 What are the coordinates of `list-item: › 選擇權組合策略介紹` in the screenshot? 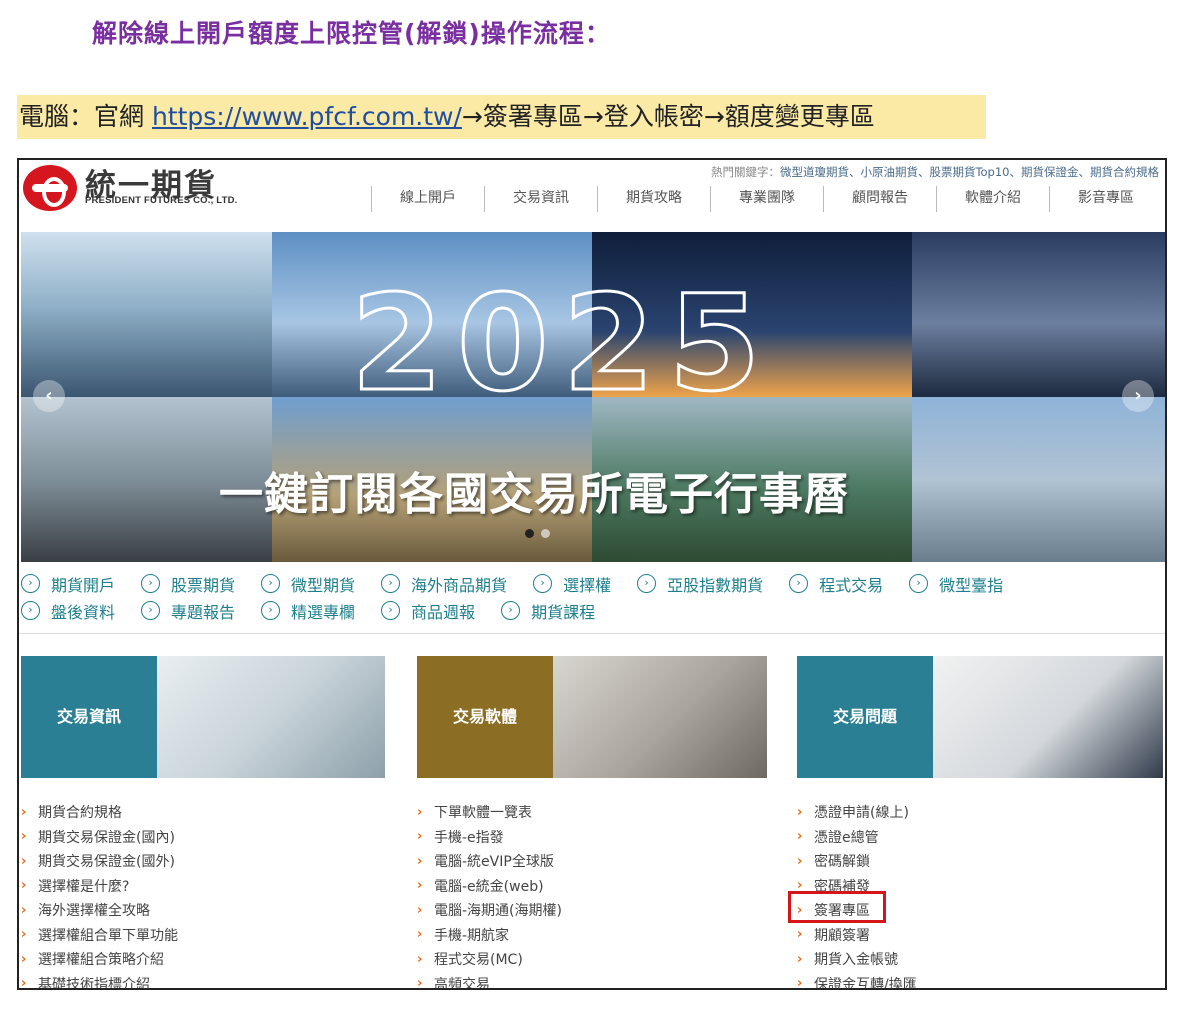 It's located at (99, 959).